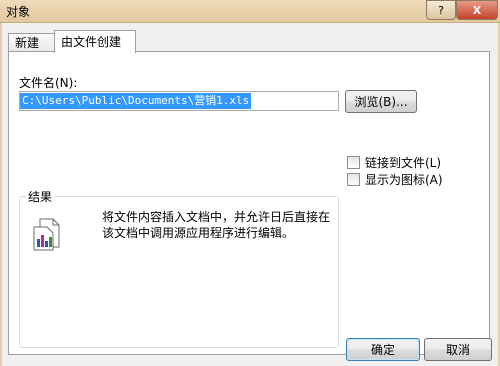 This screenshot has width=500, height=366. Describe the element at coordinates (458, 349) in the screenshot. I see `cancel-button: 取消` at that location.